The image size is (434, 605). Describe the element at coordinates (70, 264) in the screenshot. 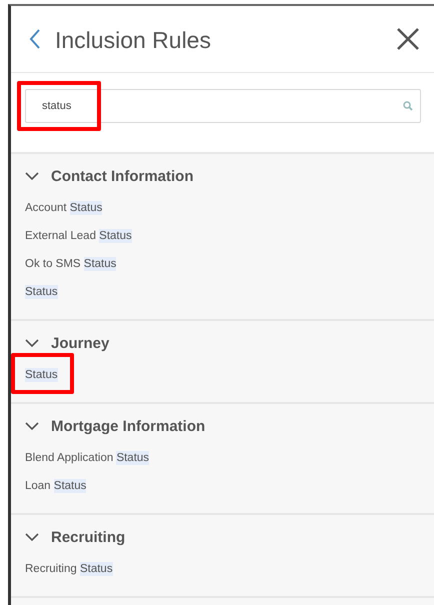

I see `field-option: Ok to SMS Status` at that location.